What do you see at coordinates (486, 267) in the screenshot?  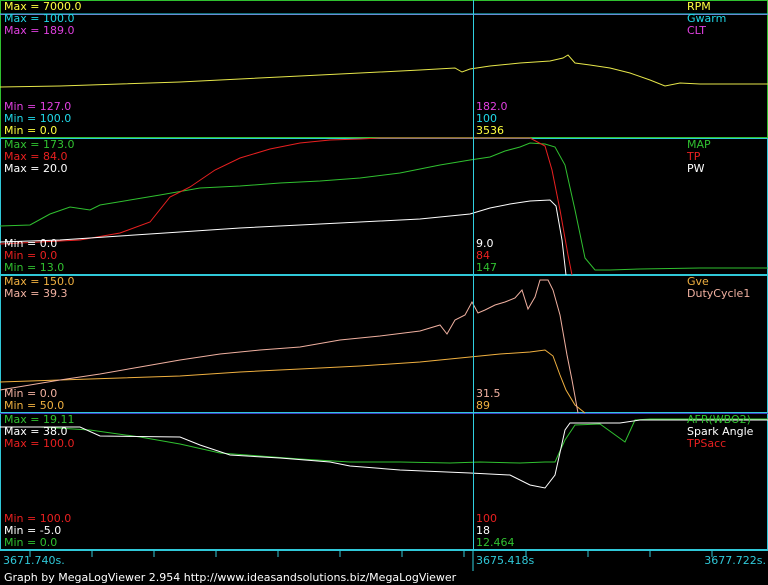 I see `panel2-cursor-value: 147` at bounding box center [486, 267].